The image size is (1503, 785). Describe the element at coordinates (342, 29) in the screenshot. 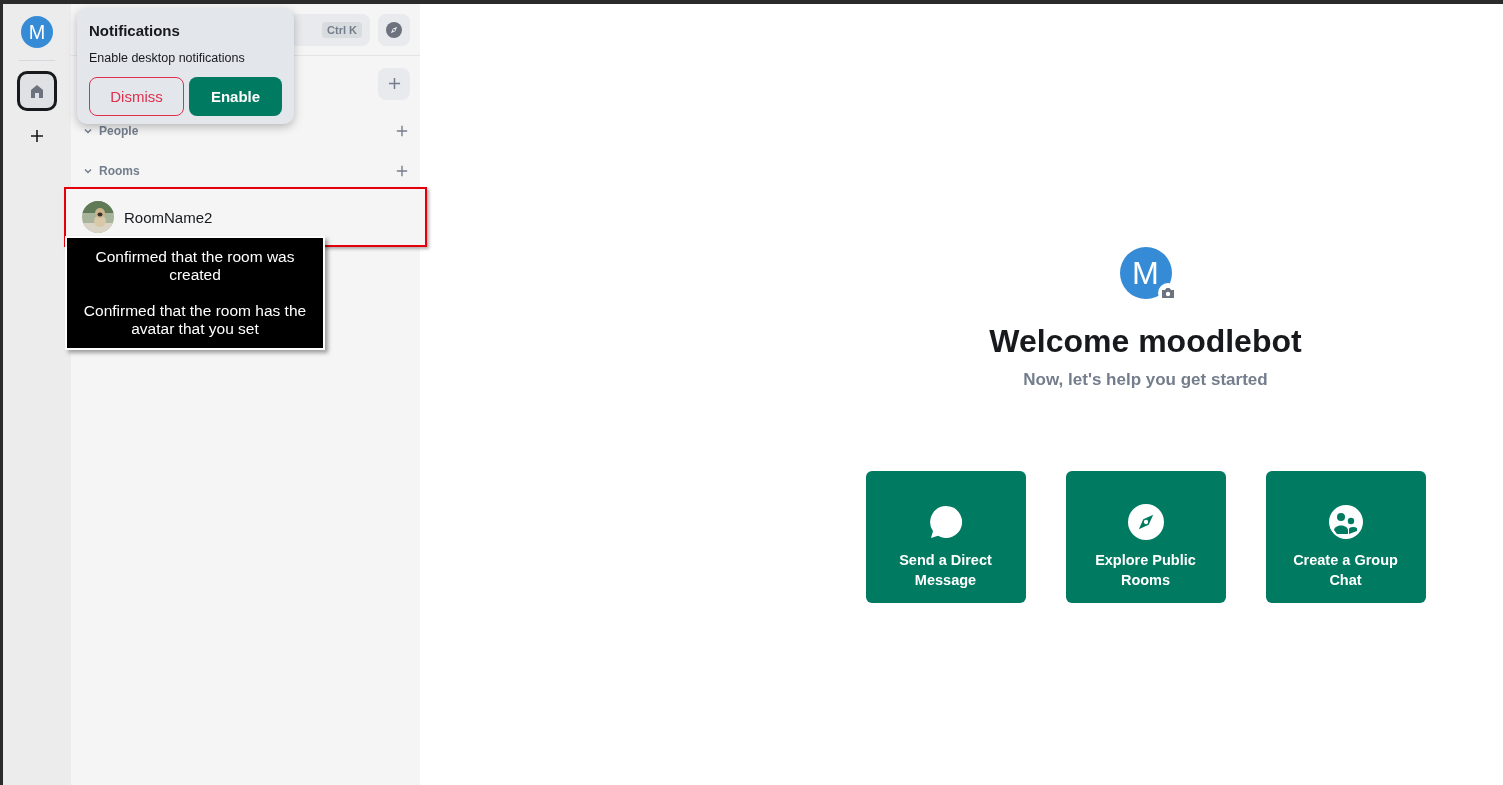

I see `shortcut-hint: Ctrl K` at that location.